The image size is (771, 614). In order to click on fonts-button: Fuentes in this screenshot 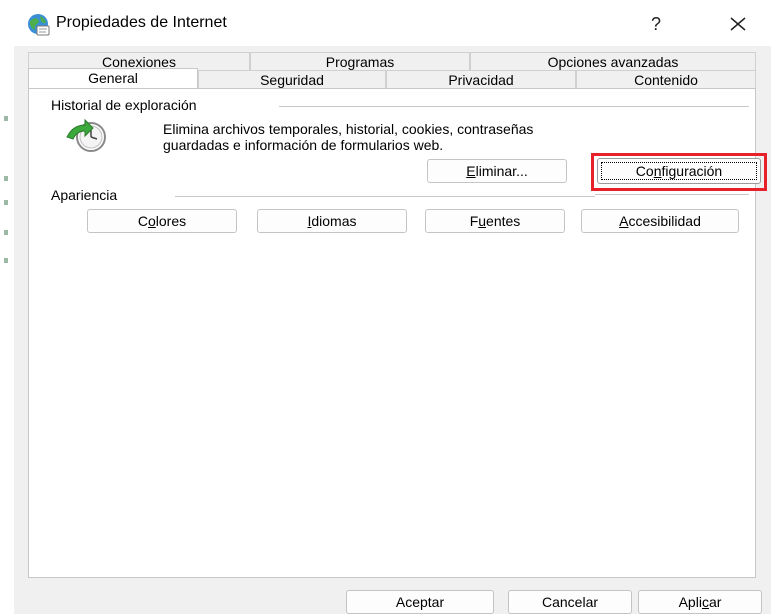, I will do `click(495, 221)`.